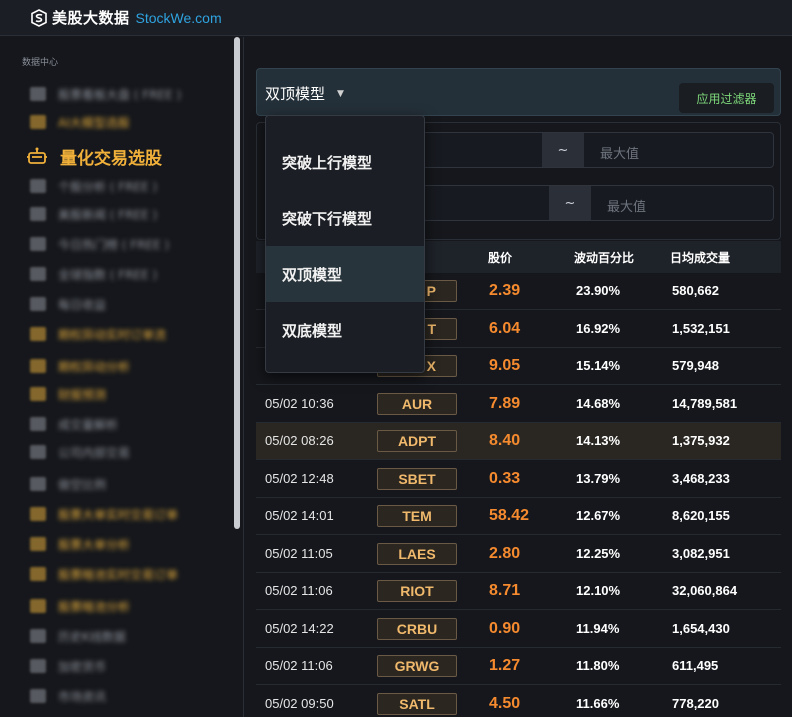  I want to click on sidebar-scrollbar, so click(237, 283).